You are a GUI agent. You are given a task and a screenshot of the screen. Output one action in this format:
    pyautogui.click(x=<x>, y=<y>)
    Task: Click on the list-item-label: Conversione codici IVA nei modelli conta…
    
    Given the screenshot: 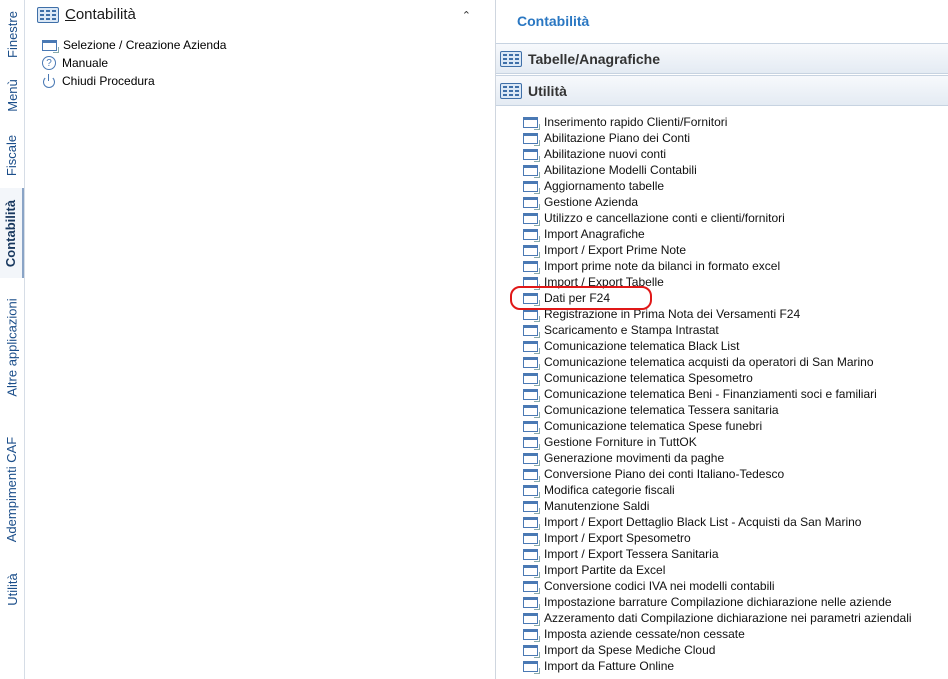 What is the action you would take?
    pyautogui.click(x=659, y=586)
    